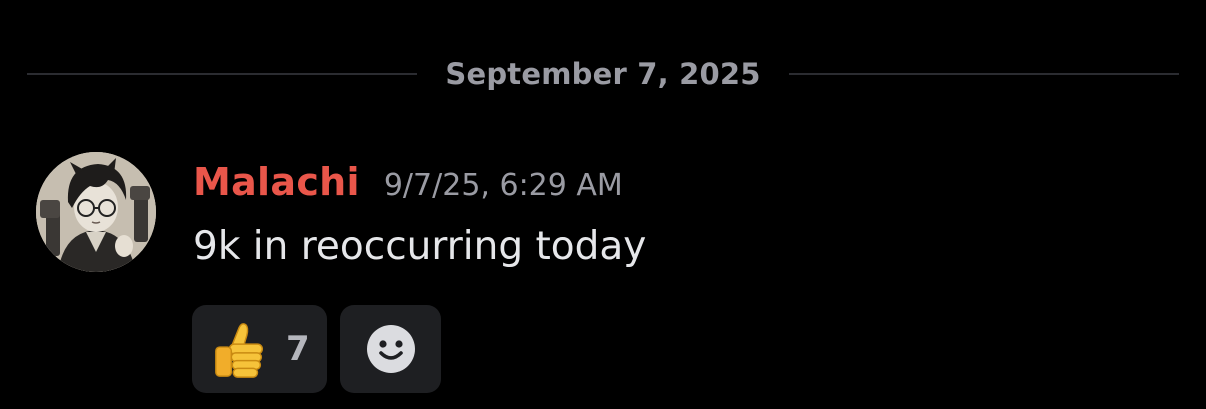 Image resolution: width=1206 pixels, height=409 pixels. I want to click on date-divider-label: September 7, 2025, so click(603, 74).